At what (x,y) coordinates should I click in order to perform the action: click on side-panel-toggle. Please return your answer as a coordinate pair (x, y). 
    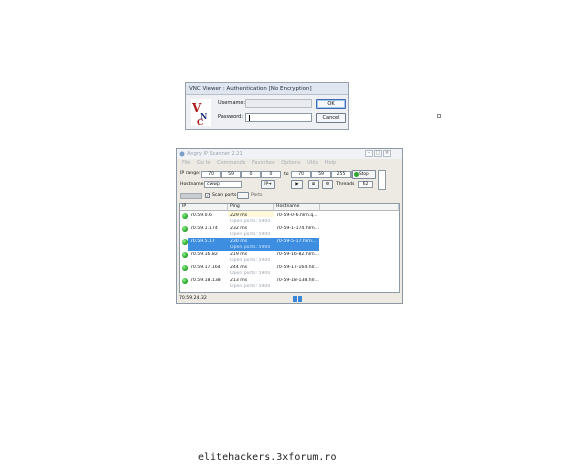
    Looking at the image, I should click on (382, 180).